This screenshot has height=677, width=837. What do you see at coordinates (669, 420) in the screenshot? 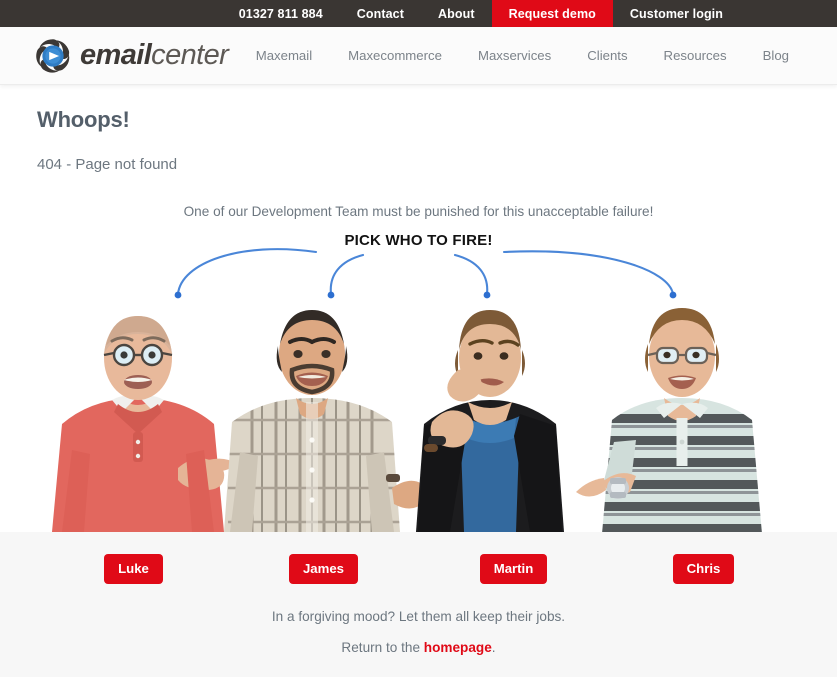
I see `person-chris` at bounding box center [669, 420].